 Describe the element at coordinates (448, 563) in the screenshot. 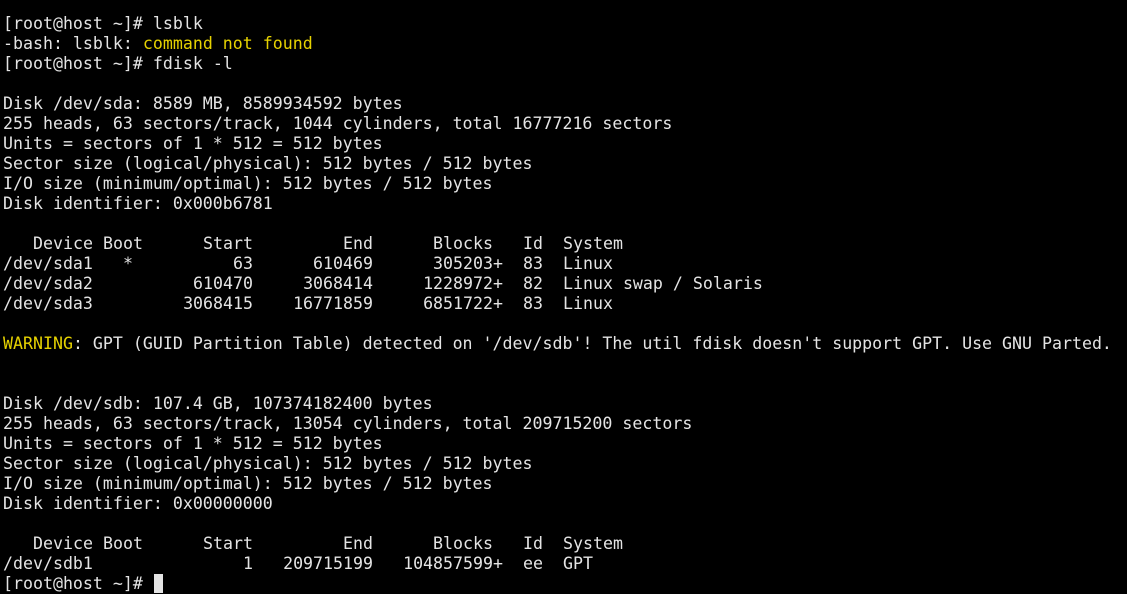

I see `cell-blocks: 104857599` at that location.